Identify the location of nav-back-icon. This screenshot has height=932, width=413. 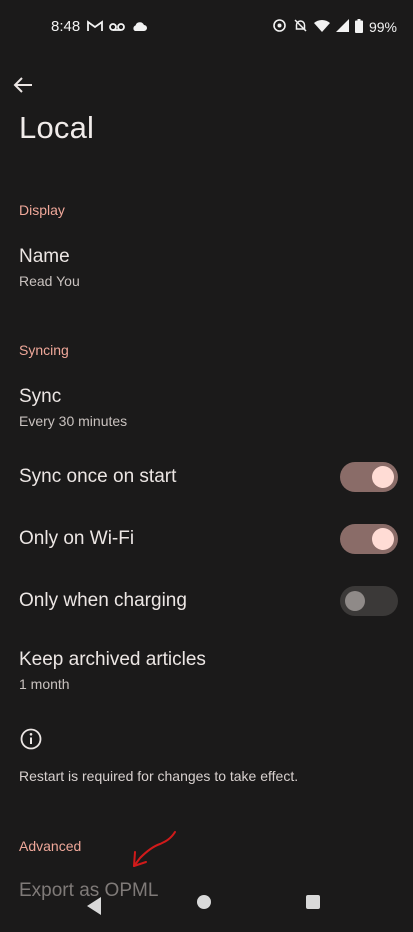
(94, 906).